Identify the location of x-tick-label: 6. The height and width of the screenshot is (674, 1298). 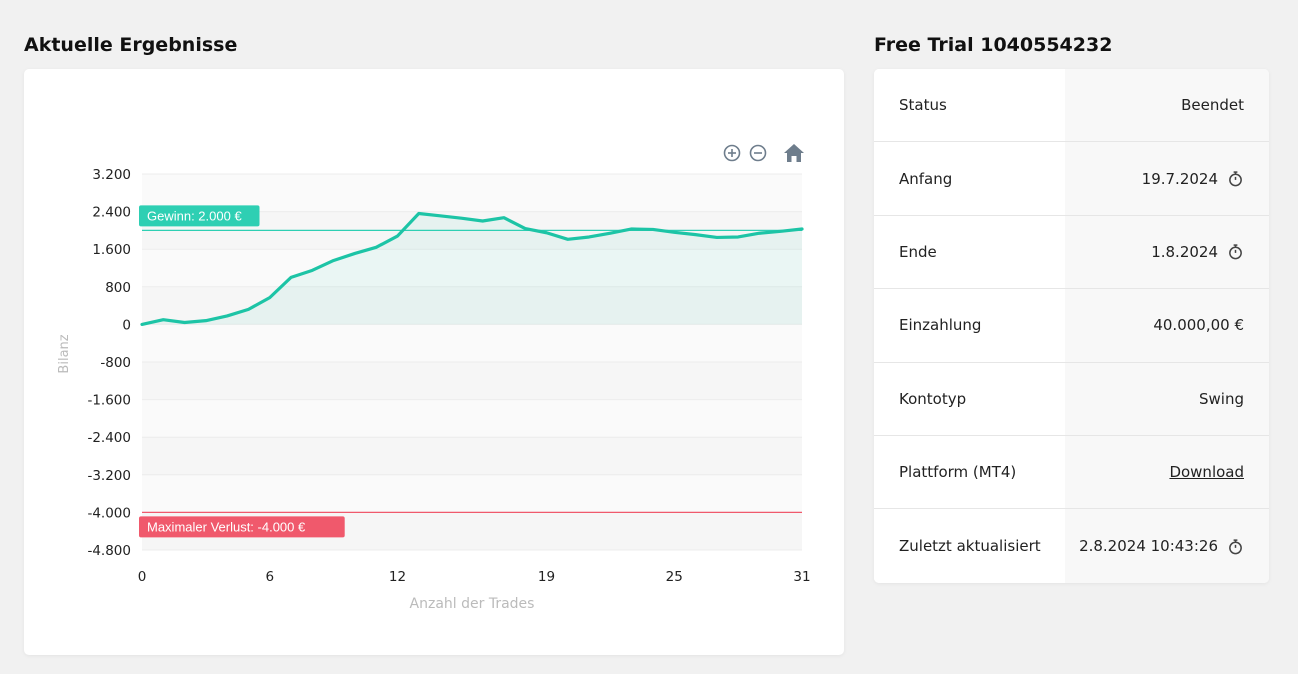
(269, 577).